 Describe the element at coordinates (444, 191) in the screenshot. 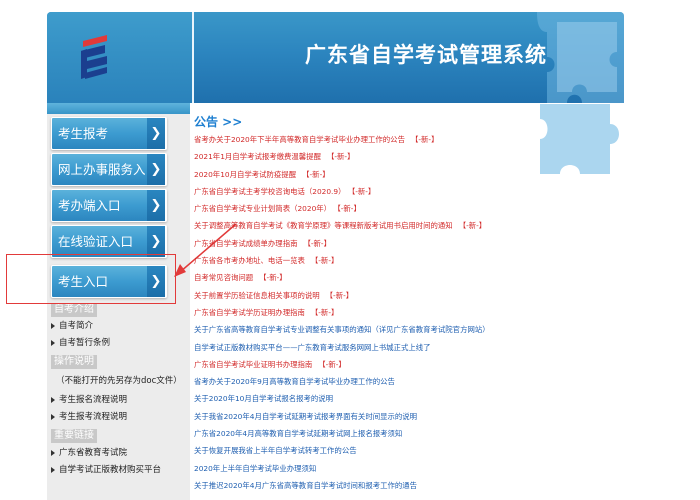

I see `notice-item: 广东省自学考试主考学校咨询电话（2020.9） 【-新-】` at that location.